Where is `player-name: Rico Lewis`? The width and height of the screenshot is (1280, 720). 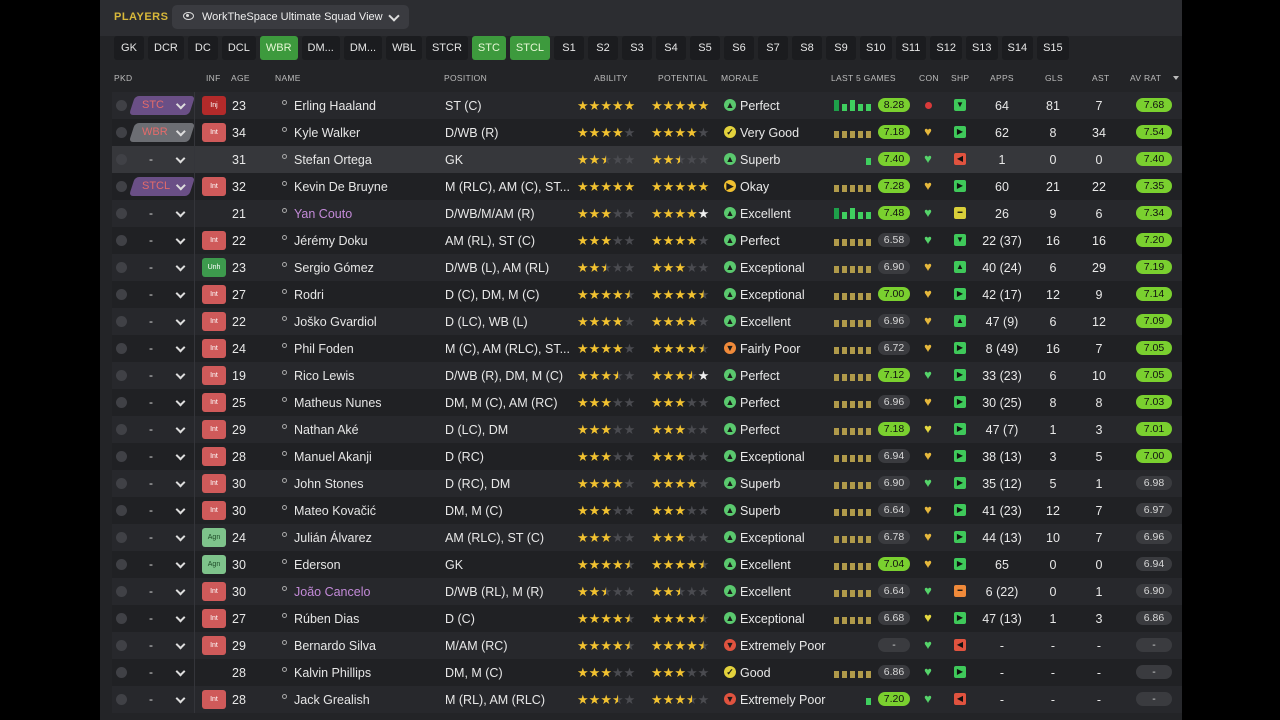
player-name: Rico Lewis is located at coordinates (324, 376).